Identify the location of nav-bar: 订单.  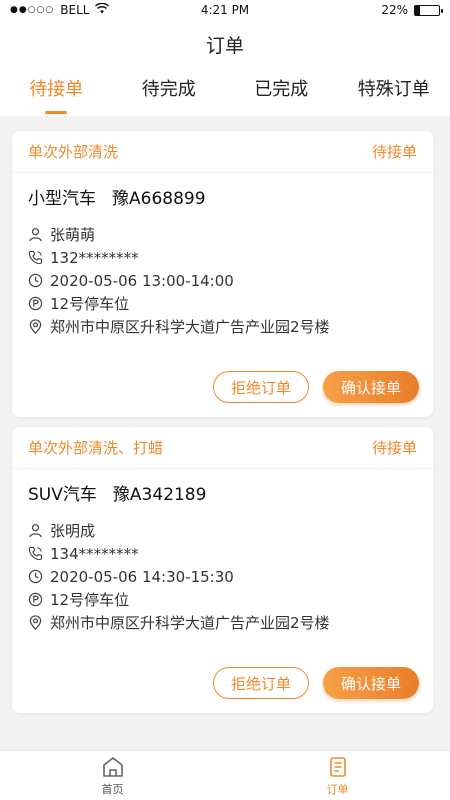
(225, 44).